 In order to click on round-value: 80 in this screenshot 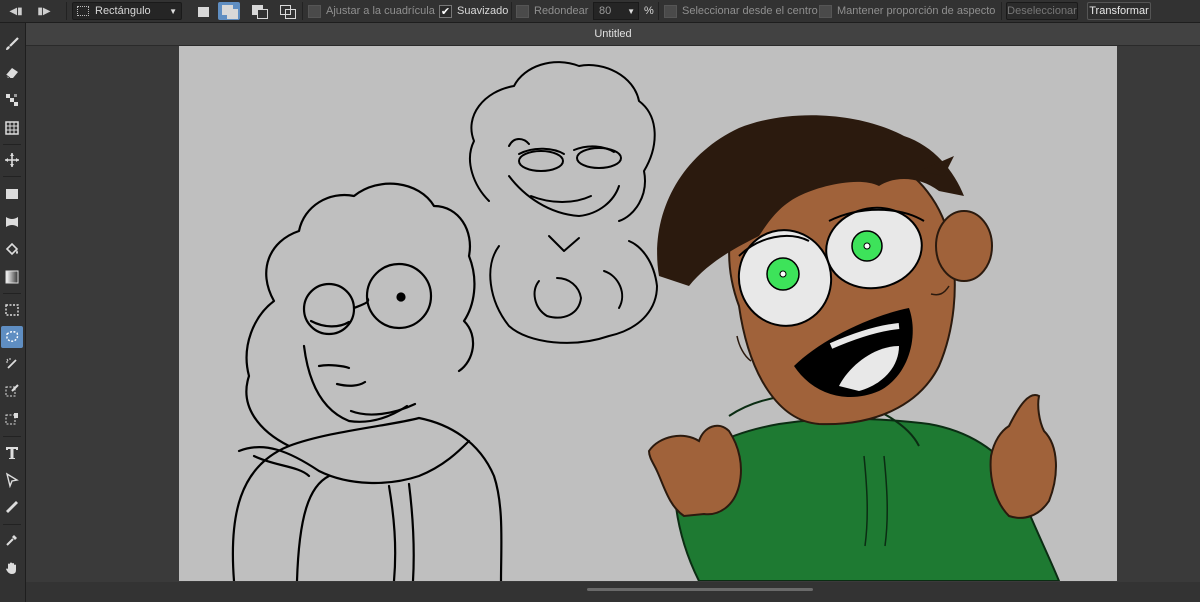, I will do `click(605, 11)`.